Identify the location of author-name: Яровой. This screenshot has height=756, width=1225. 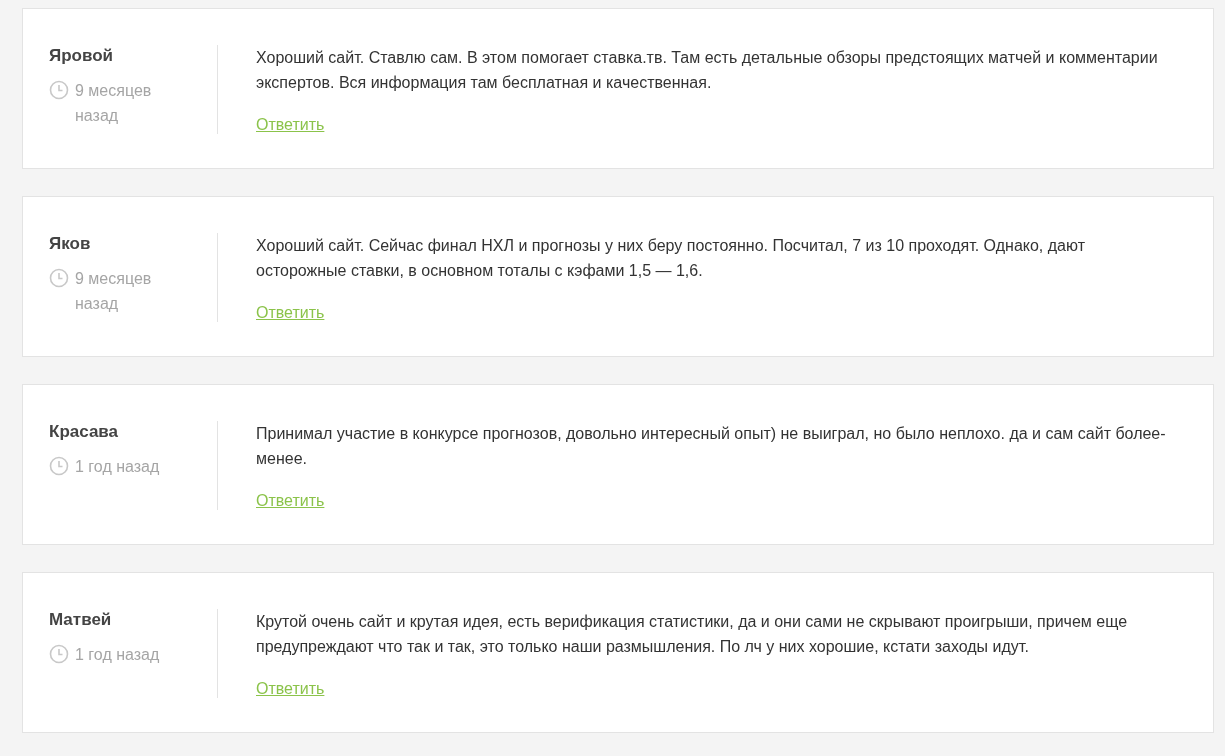
(82, 56).